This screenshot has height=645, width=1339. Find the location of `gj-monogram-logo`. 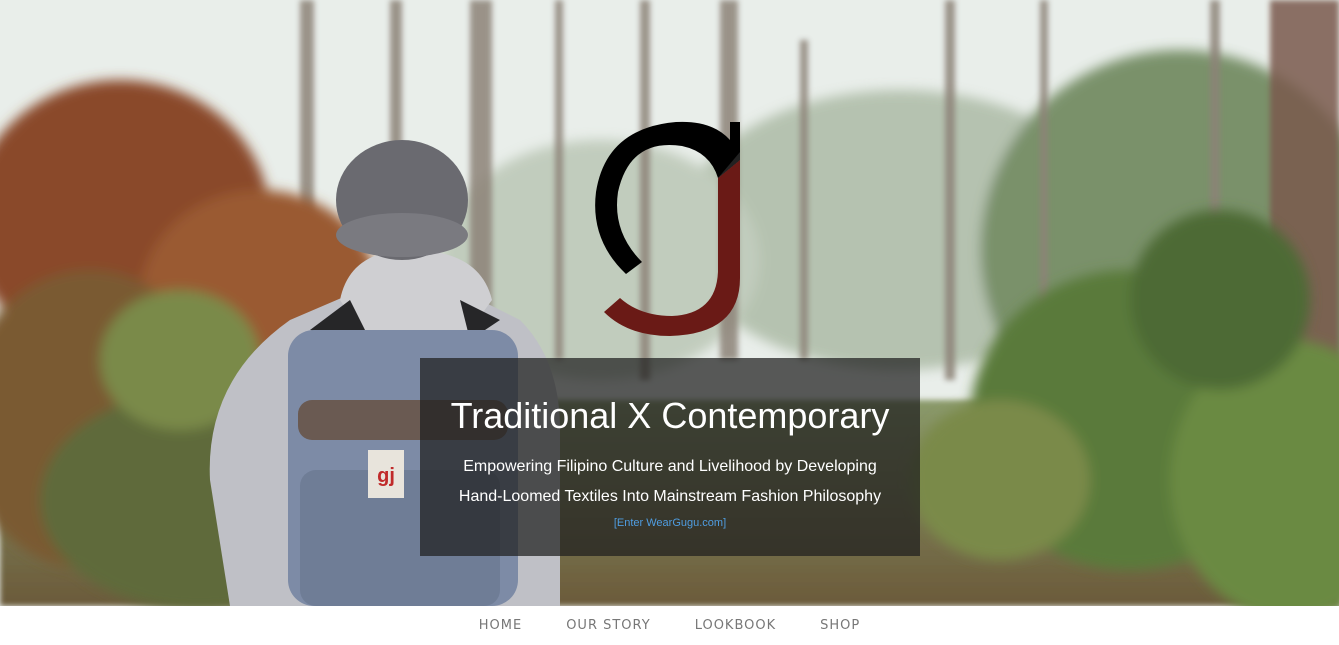

gj-monogram-logo is located at coordinates (667, 228).